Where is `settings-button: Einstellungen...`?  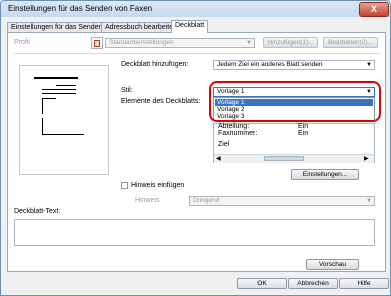
settings-button: Einstellungen... is located at coordinates (325, 174).